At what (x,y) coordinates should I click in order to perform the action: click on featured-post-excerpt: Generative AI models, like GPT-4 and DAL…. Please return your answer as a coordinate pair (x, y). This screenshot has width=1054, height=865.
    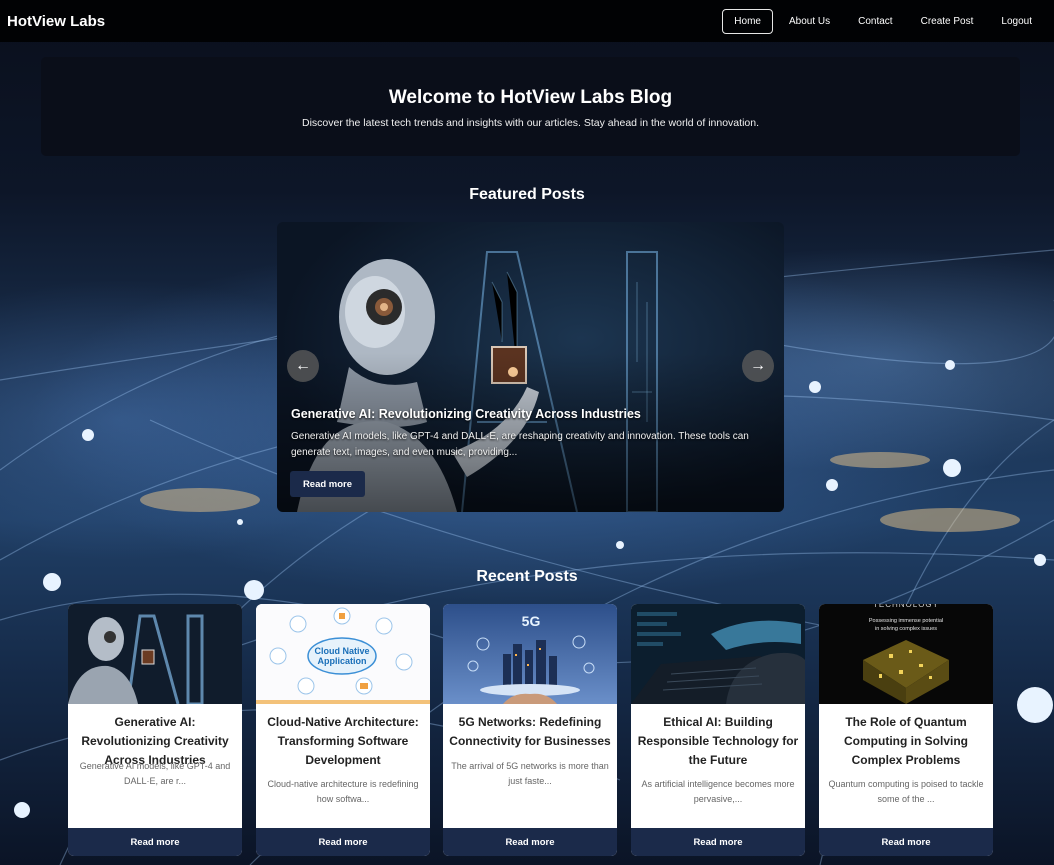
    Looking at the image, I should click on (520, 444).